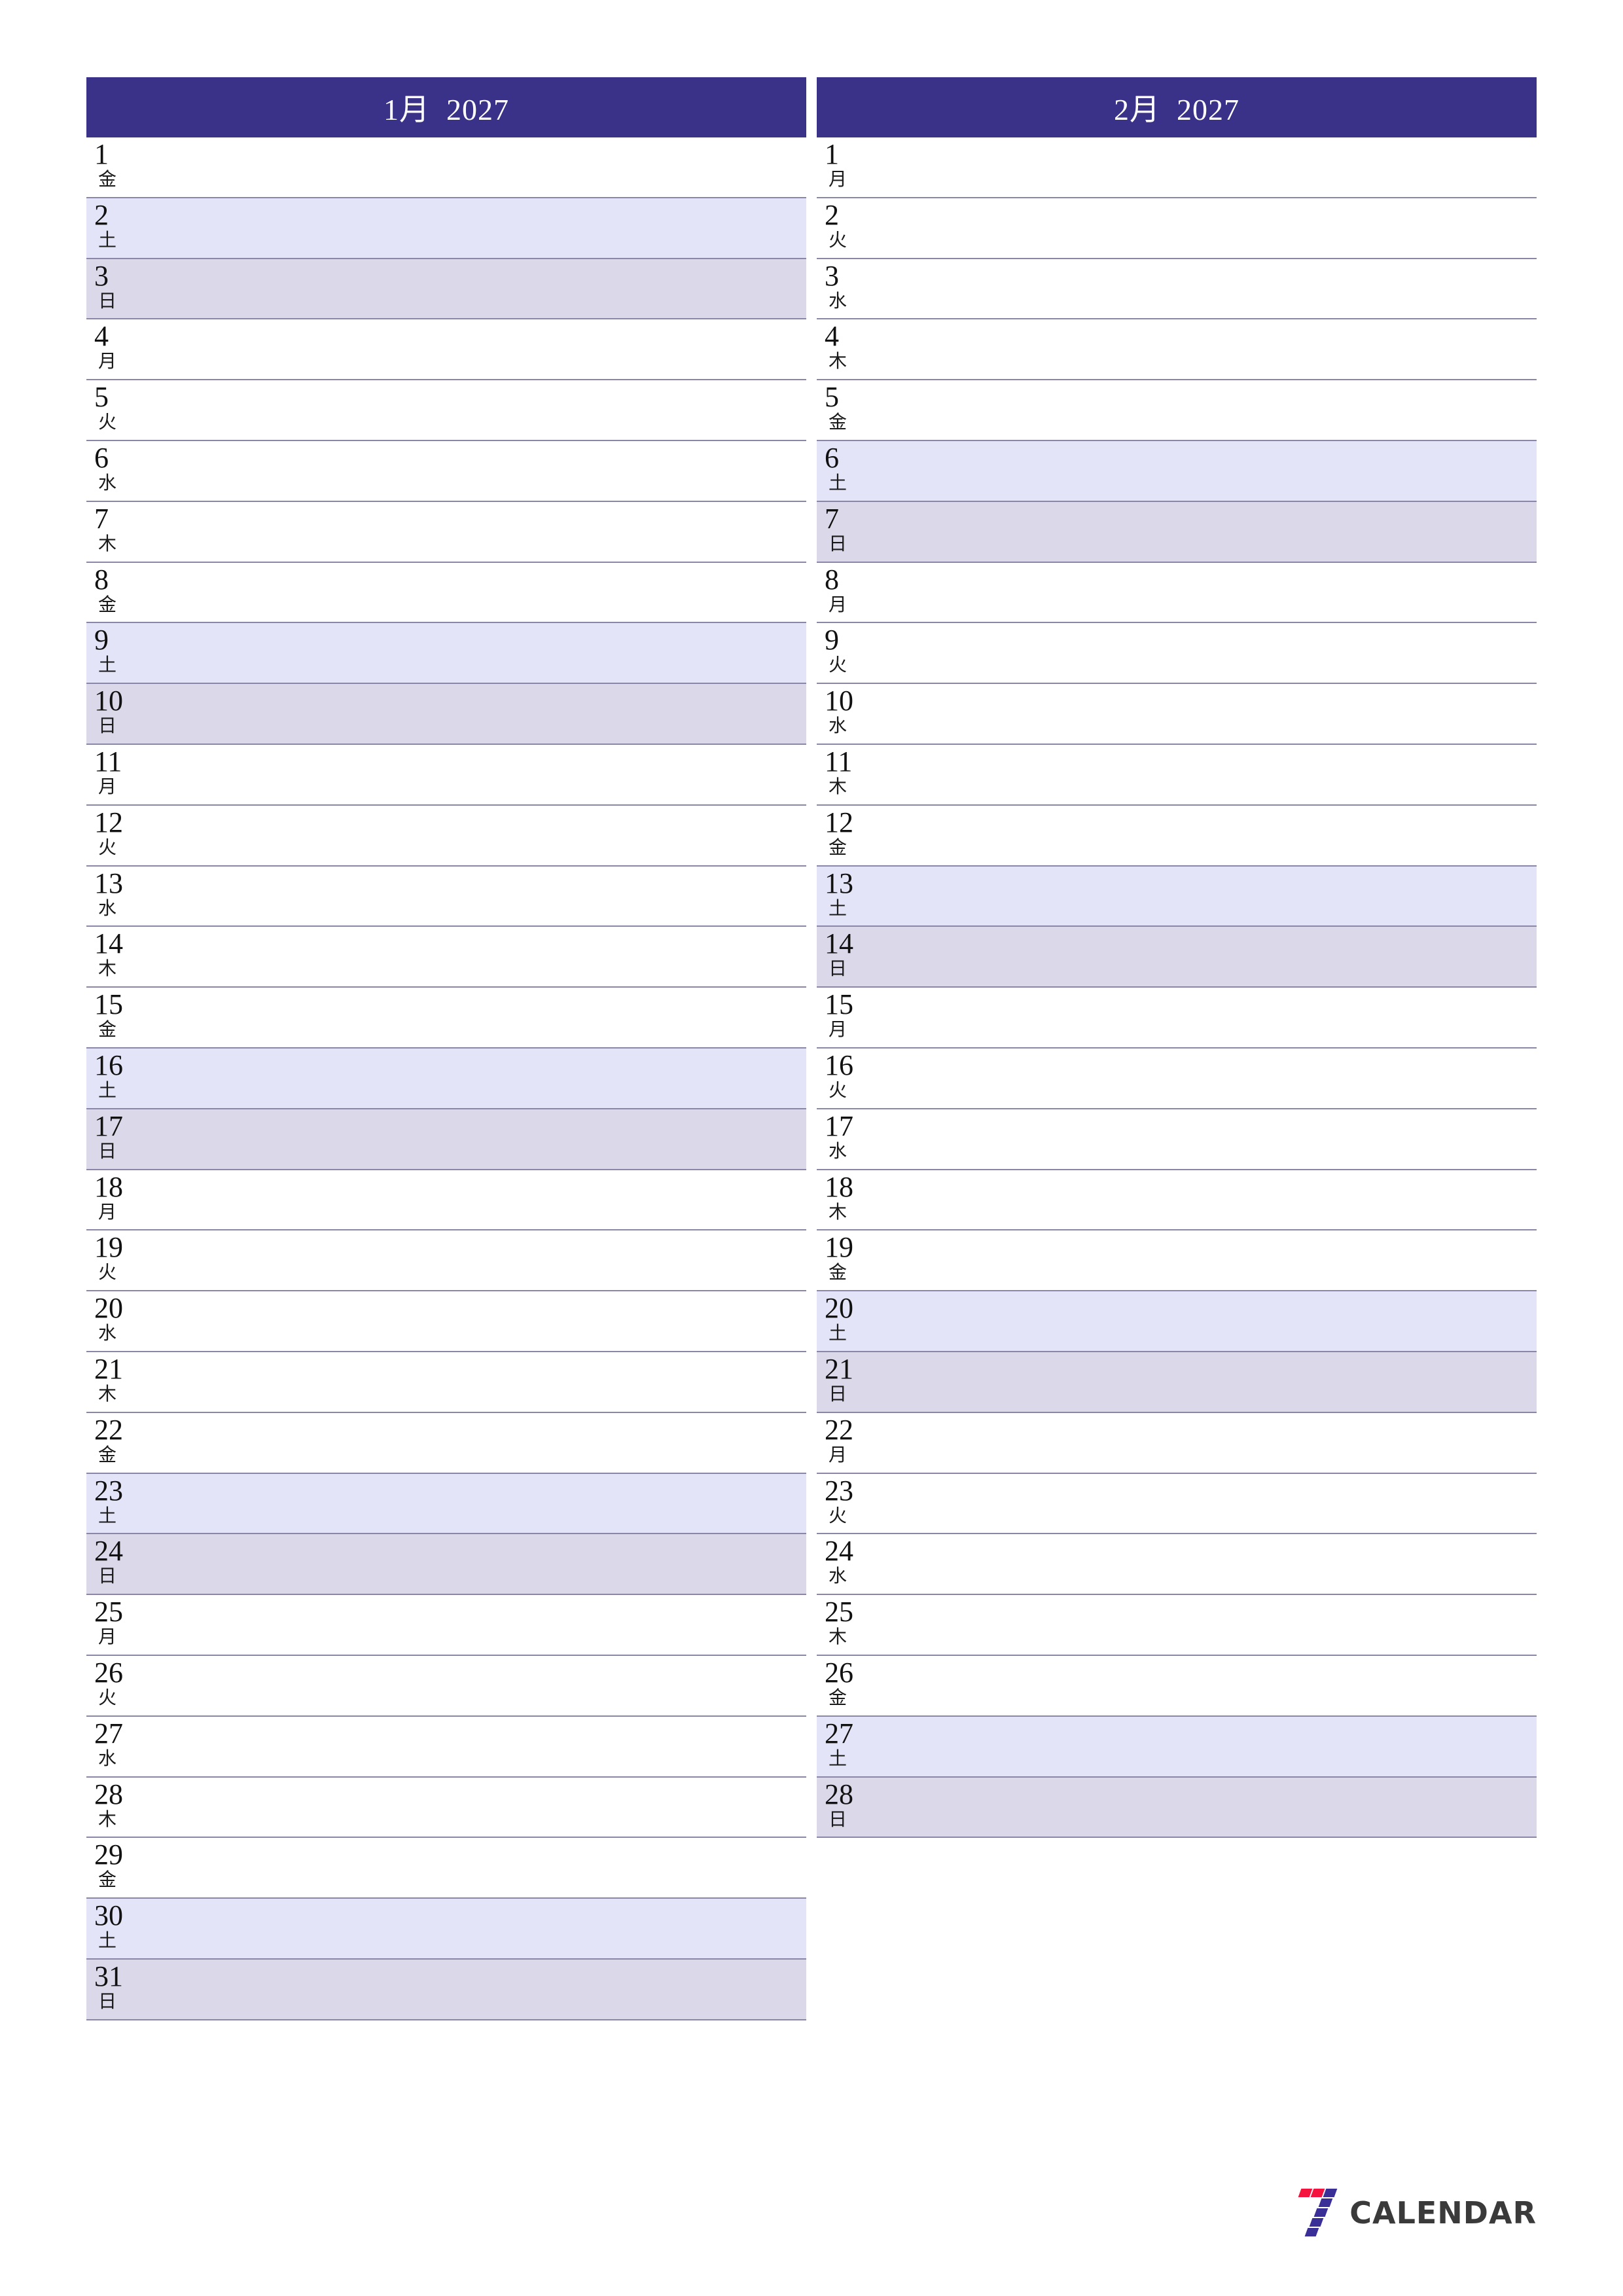  I want to click on day-row: 4木, so click(1177, 350).